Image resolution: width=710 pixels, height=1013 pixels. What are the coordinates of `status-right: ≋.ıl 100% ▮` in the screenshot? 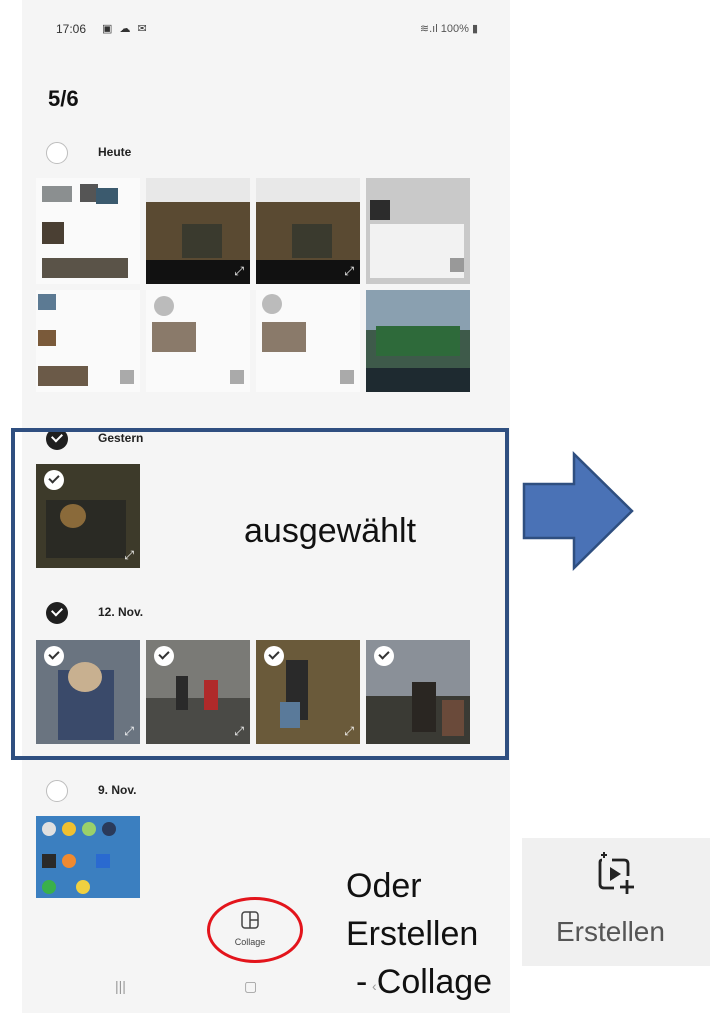 It's located at (448, 29).